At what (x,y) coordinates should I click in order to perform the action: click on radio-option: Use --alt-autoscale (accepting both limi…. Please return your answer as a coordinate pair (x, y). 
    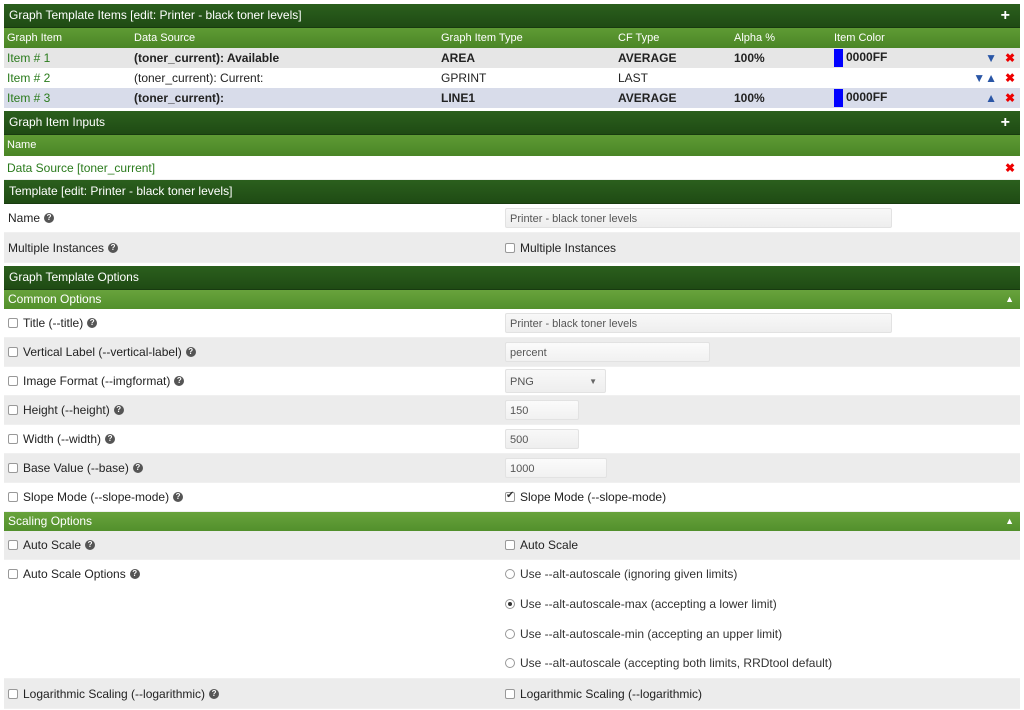
    Looking at the image, I should click on (668, 663).